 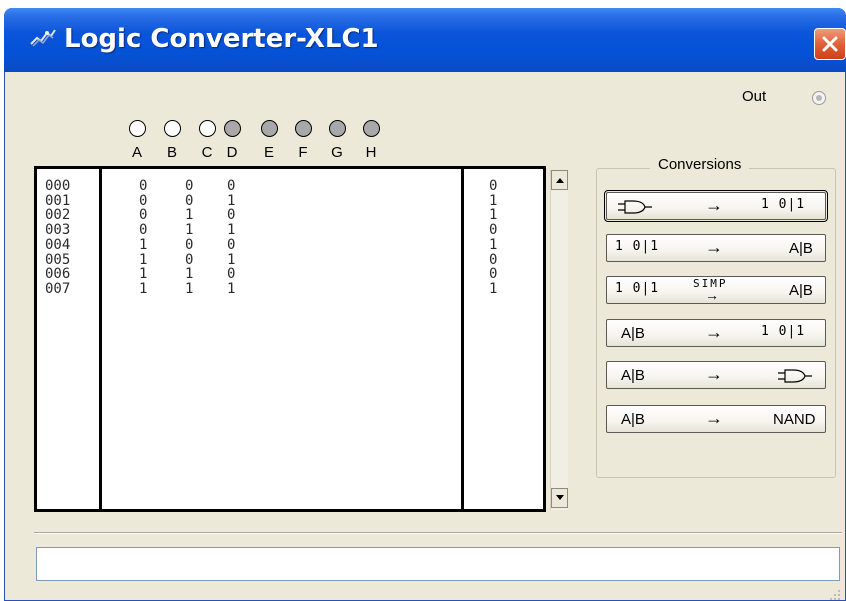 What do you see at coordinates (337, 128) in the screenshot?
I see `input-terminal-g` at bounding box center [337, 128].